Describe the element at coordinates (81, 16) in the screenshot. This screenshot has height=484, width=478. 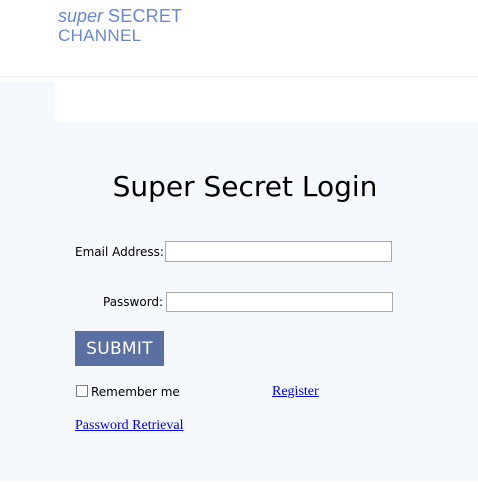
I see `logo-super: super` at that location.